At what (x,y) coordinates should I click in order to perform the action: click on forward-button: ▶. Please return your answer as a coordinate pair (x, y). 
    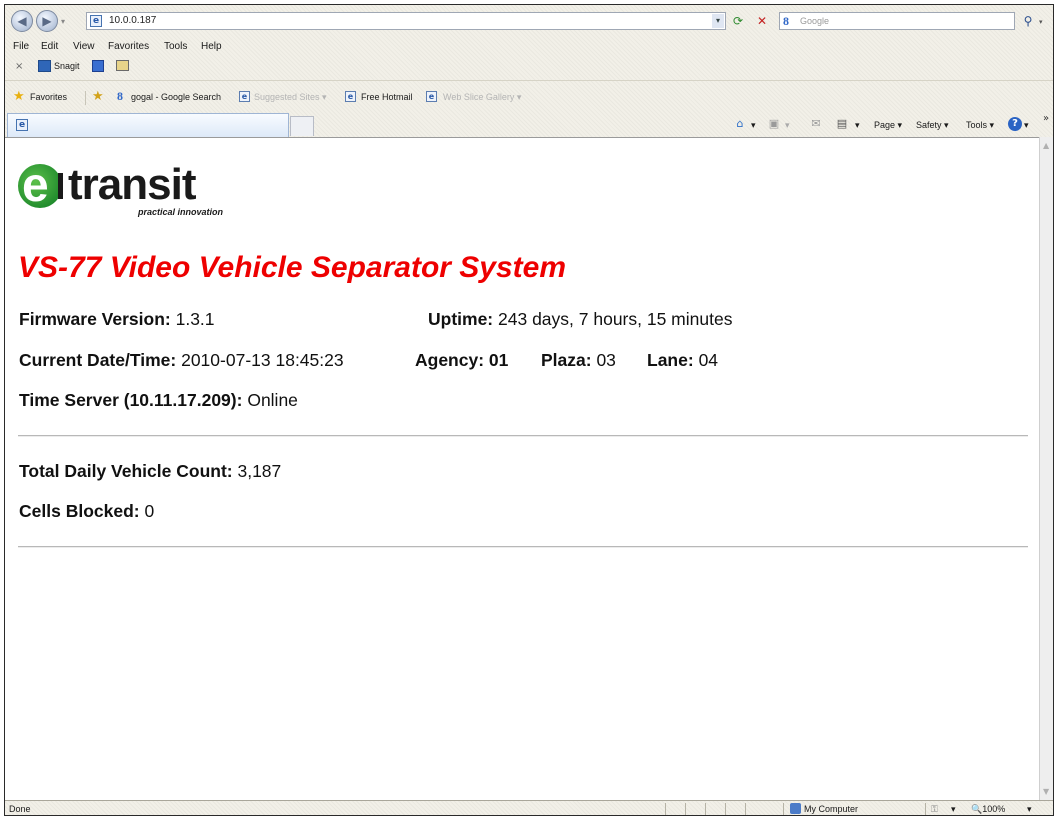
    Looking at the image, I should click on (47, 21).